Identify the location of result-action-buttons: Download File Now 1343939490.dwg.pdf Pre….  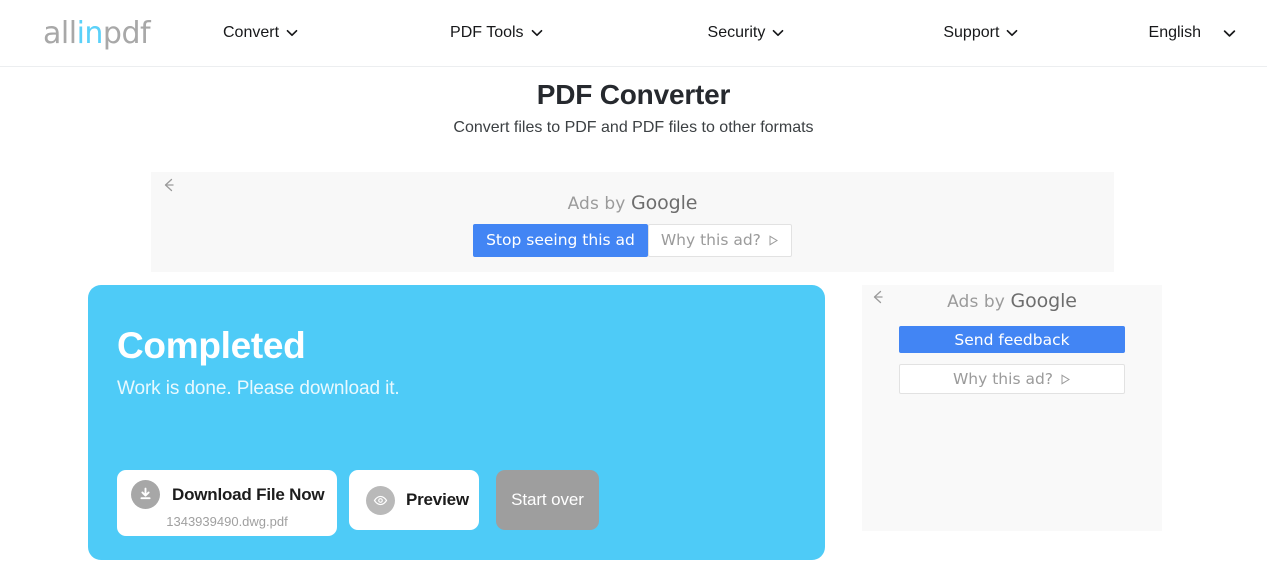
(358, 503).